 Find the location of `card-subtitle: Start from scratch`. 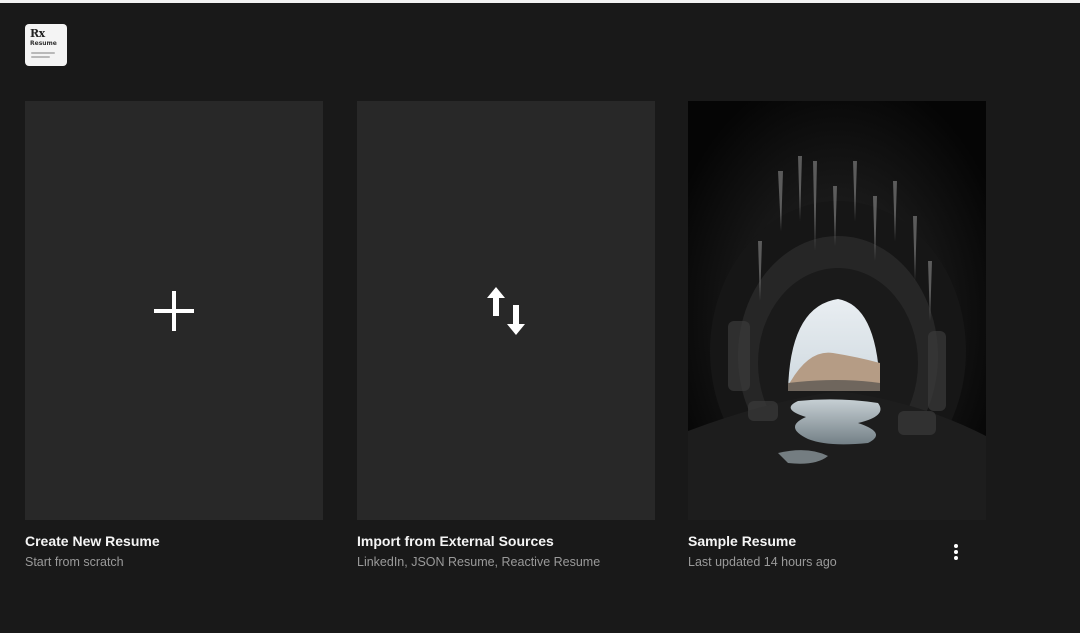

card-subtitle: Start from scratch is located at coordinates (74, 562).